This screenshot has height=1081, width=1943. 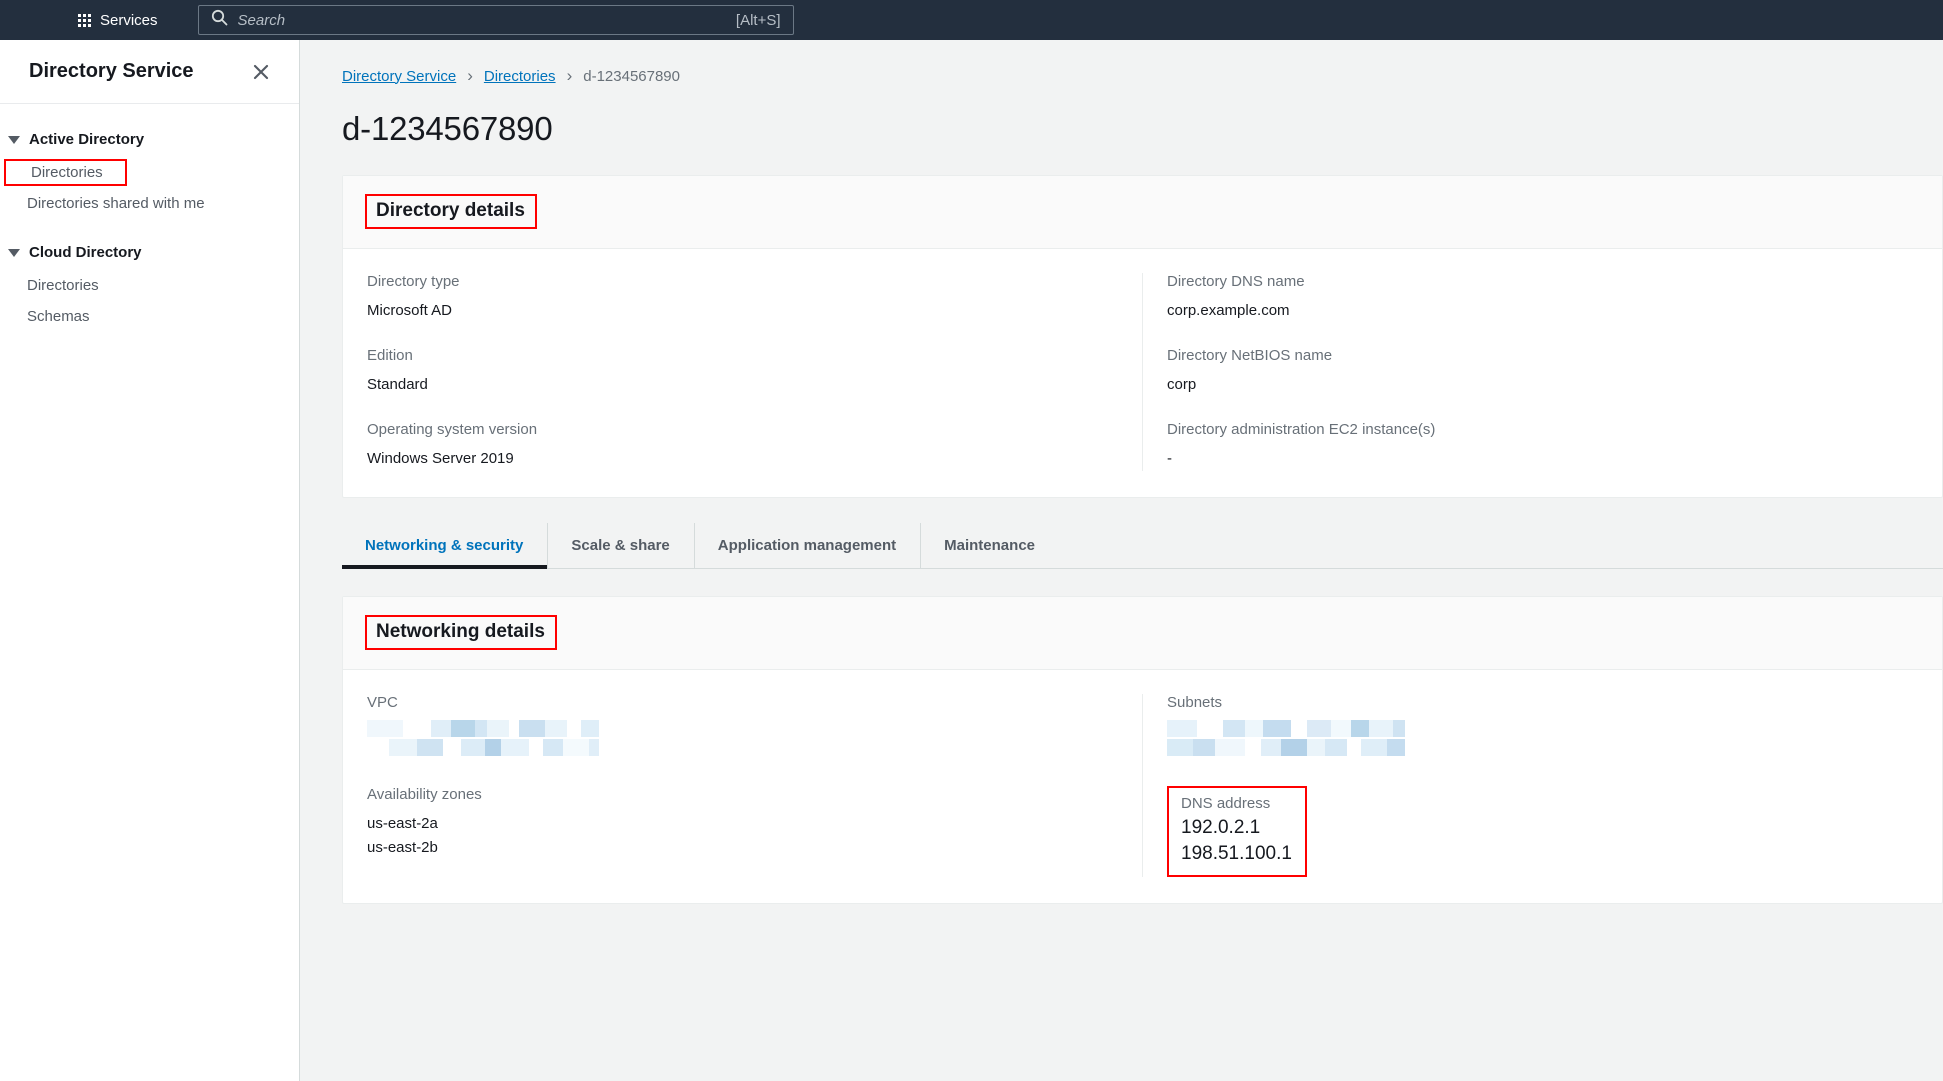 What do you see at coordinates (631, 76) in the screenshot?
I see `breadcrumb-item-current: d-1234567890` at bounding box center [631, 76].